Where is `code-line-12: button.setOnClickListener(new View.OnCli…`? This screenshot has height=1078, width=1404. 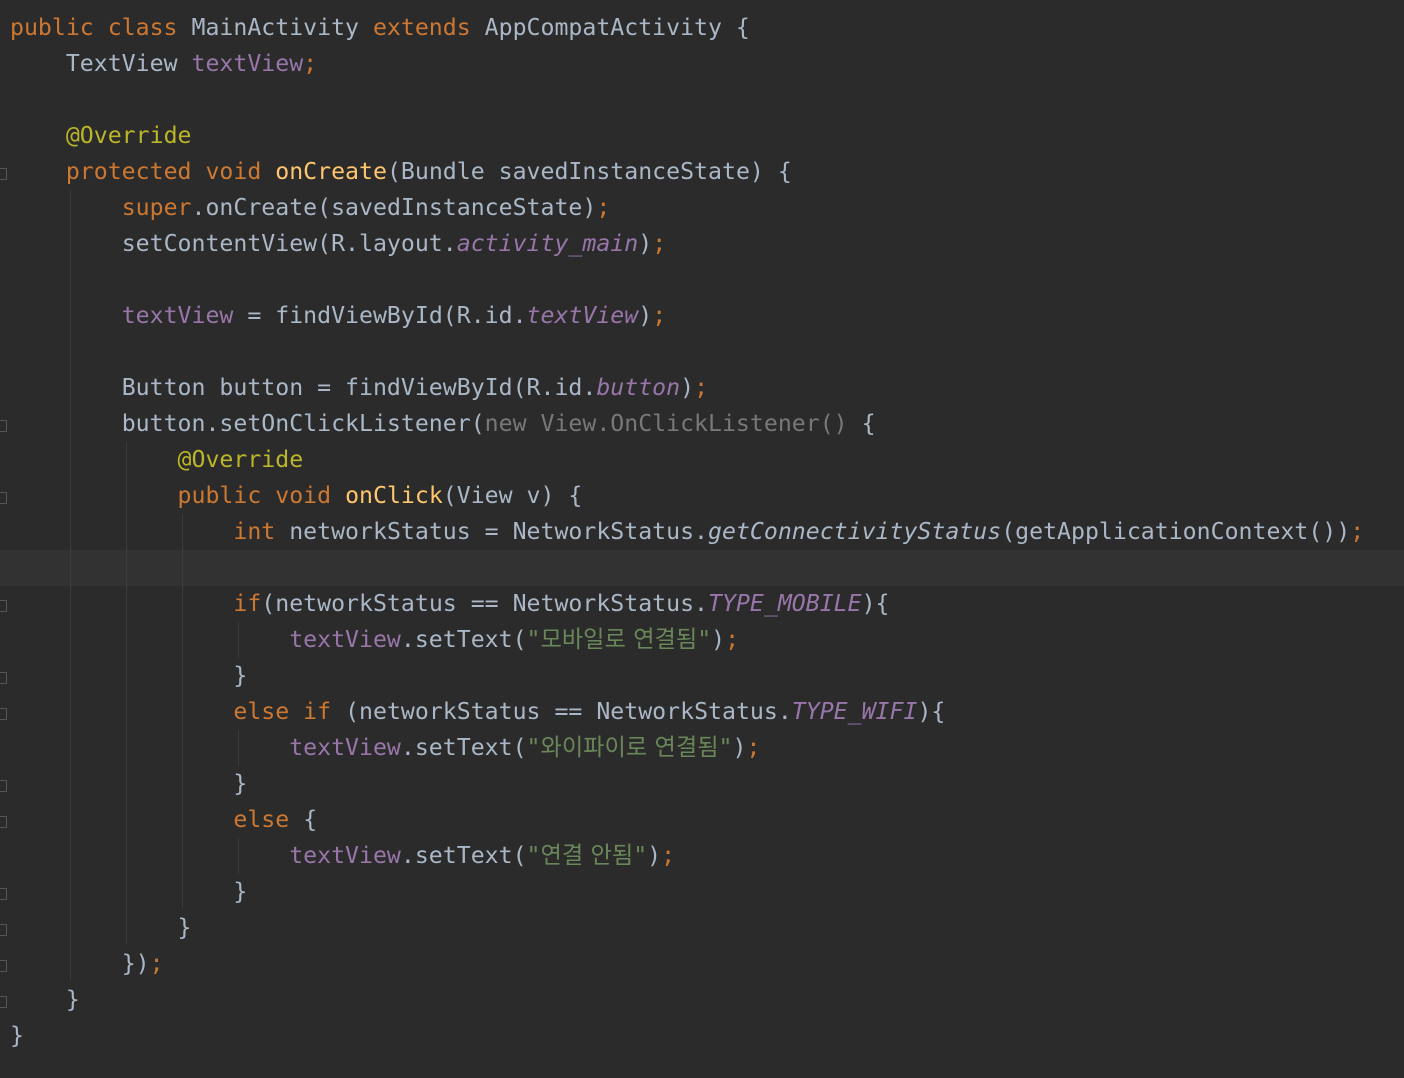
code-line-12: button.setOnClickListener(new View.OnCli… is located at coordinates (443, 424).